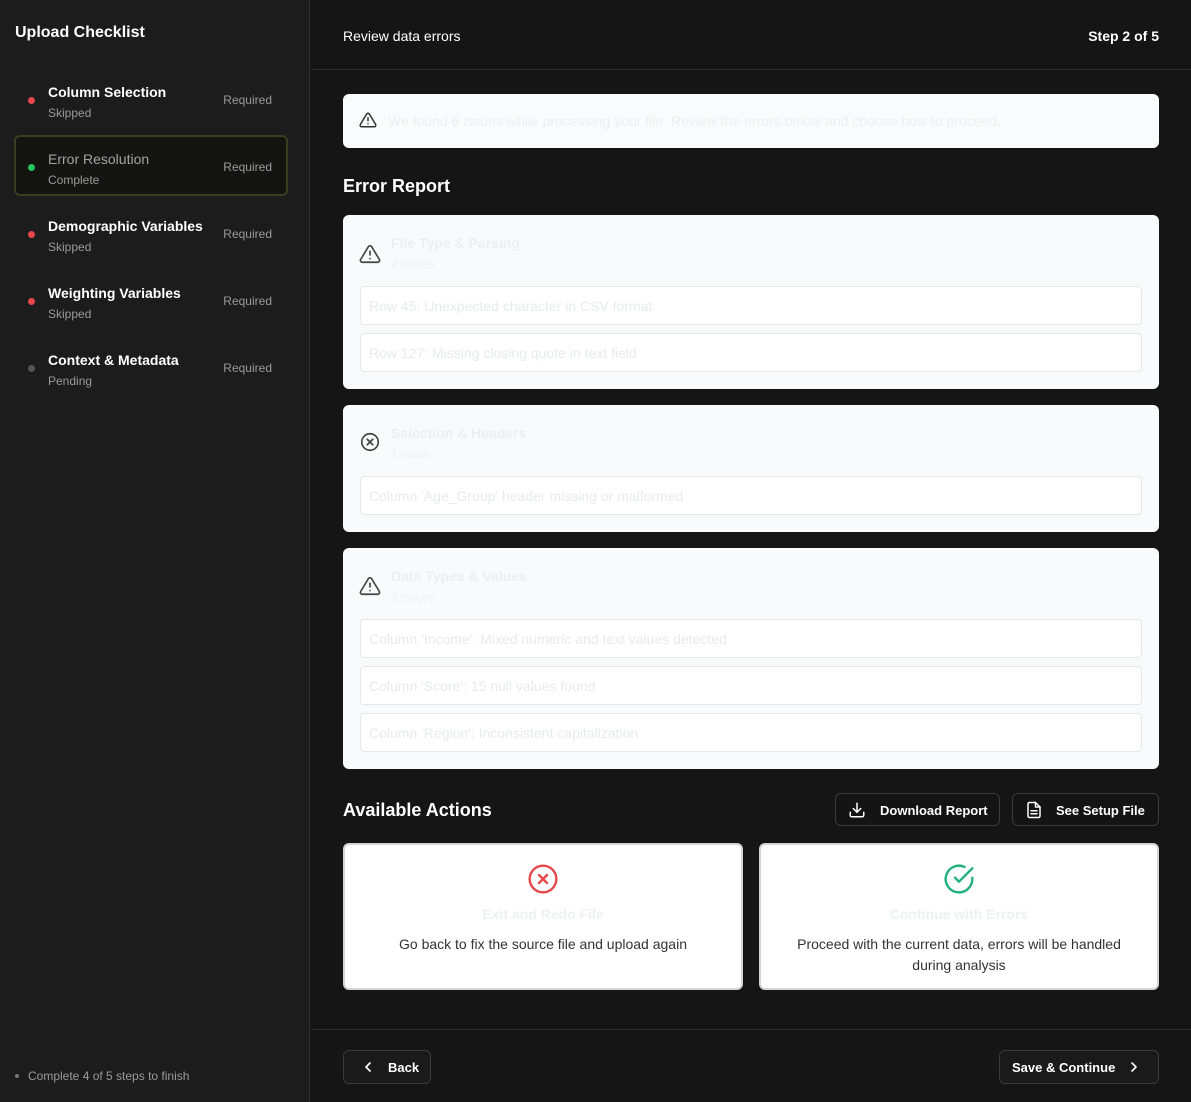 The height and width of the screenshot is (1102, 1191). I want to click on see-setup-file-button: See Setup File, so click(1085, 809).